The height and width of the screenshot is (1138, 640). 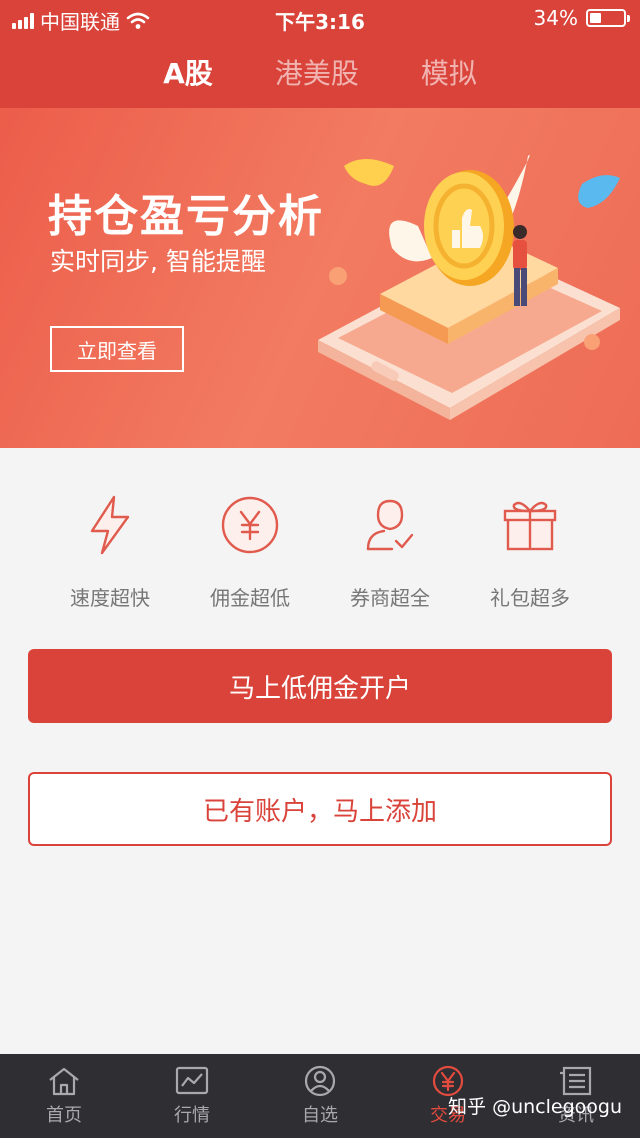 What do you see at coordinates (608, 18) in the screenshot?
I see `battery-icon` at bounding box center [608, 18].